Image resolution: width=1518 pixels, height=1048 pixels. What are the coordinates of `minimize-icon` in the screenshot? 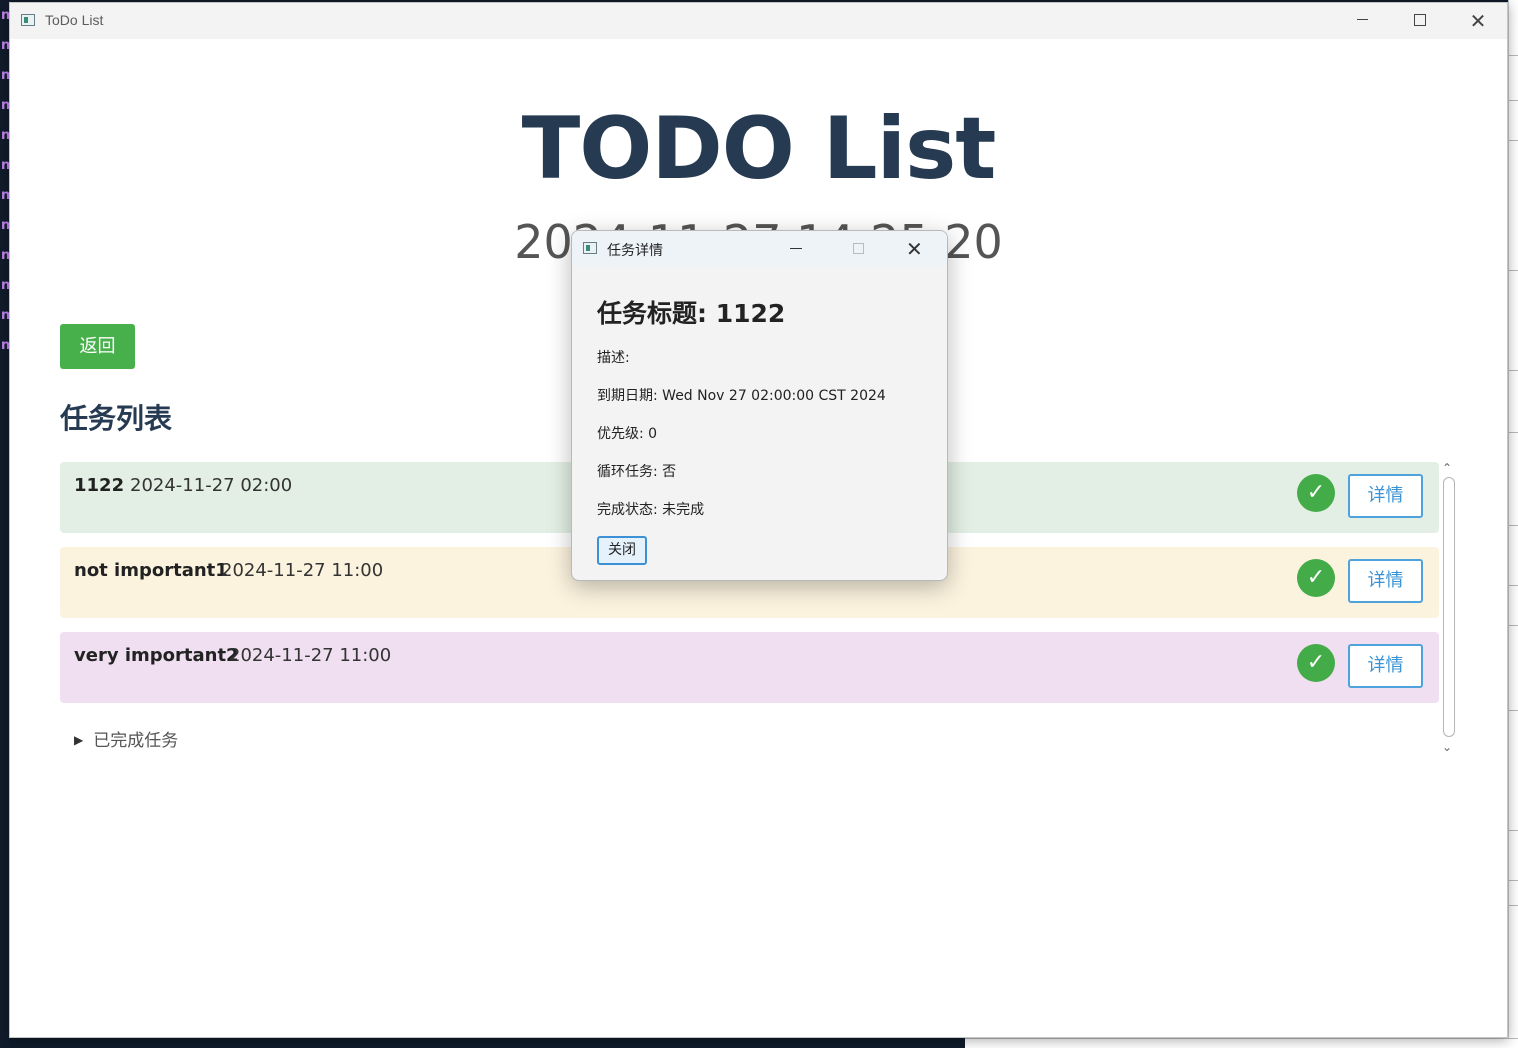 It's located at (1362, 19).